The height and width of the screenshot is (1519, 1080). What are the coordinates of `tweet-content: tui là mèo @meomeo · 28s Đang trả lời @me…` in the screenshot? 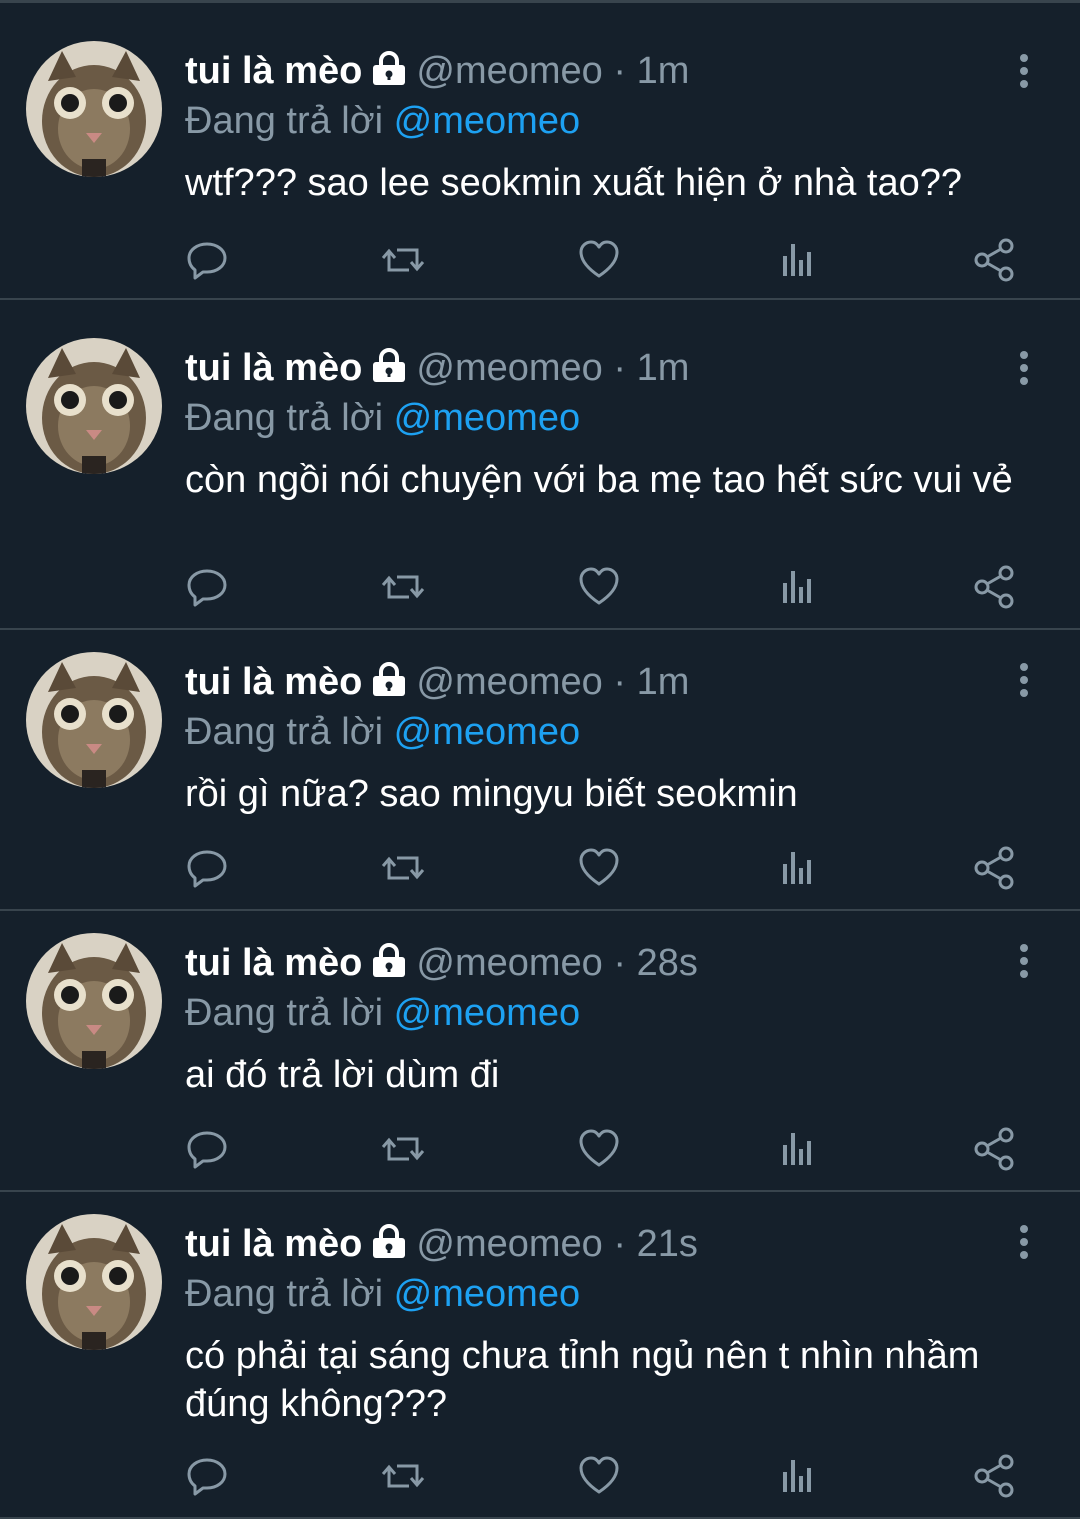 It's located at (602, 1017).